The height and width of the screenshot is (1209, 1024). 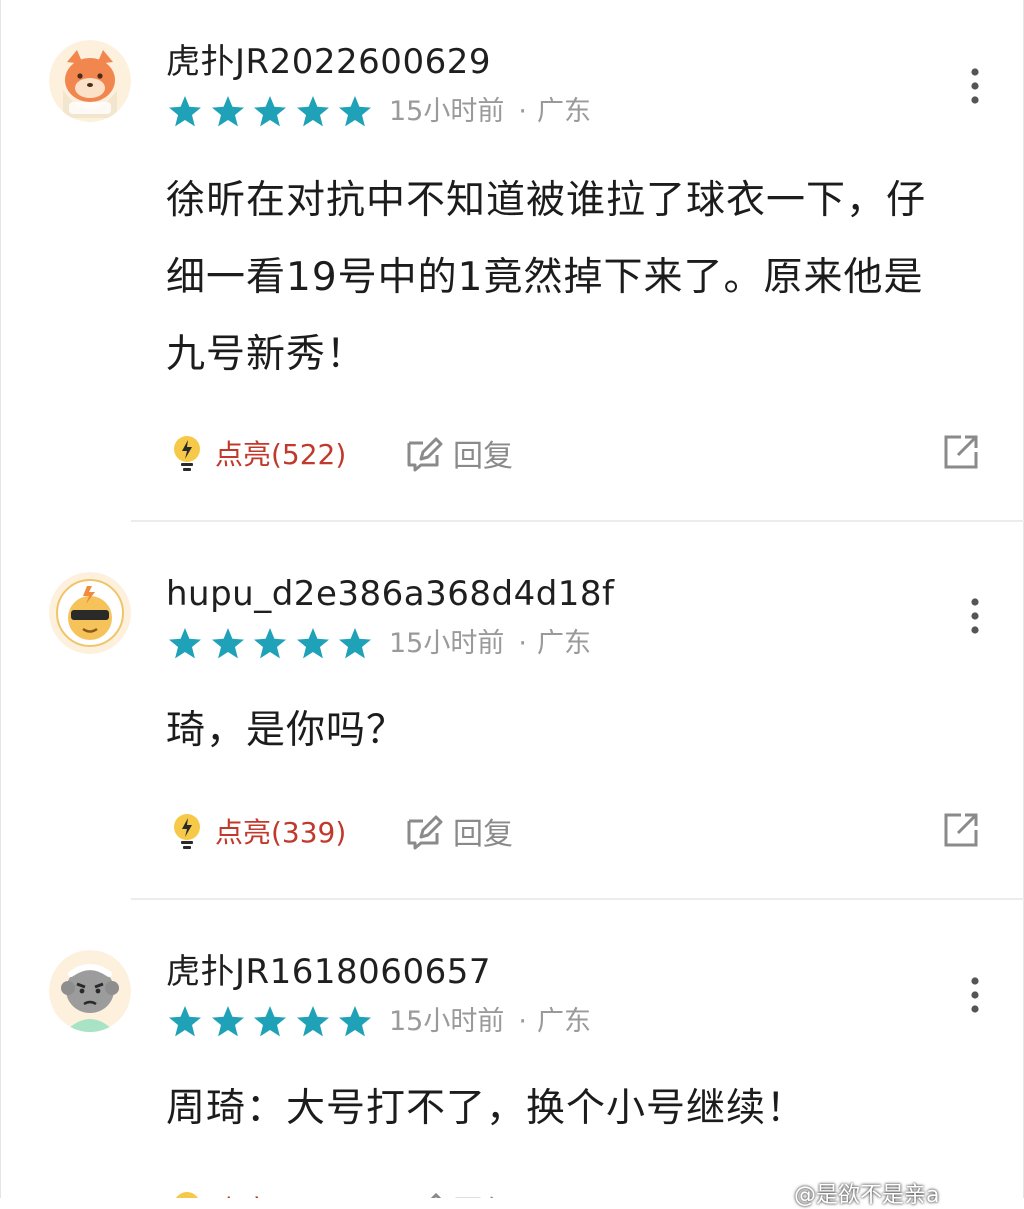 What do you see at coordinates (576, 730) in the screenshot?
I see `comment-text: 琦，是你吗？` at bounding box center [576, 730].